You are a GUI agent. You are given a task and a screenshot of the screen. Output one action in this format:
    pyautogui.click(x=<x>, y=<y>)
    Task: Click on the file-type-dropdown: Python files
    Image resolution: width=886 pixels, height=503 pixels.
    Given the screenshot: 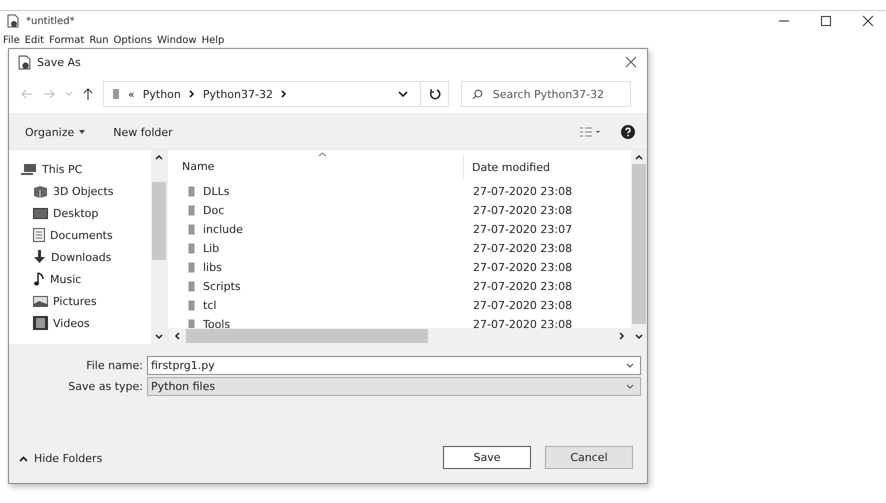 What is the action you would take?
    pyautogui.click(x=394, y=386)
    